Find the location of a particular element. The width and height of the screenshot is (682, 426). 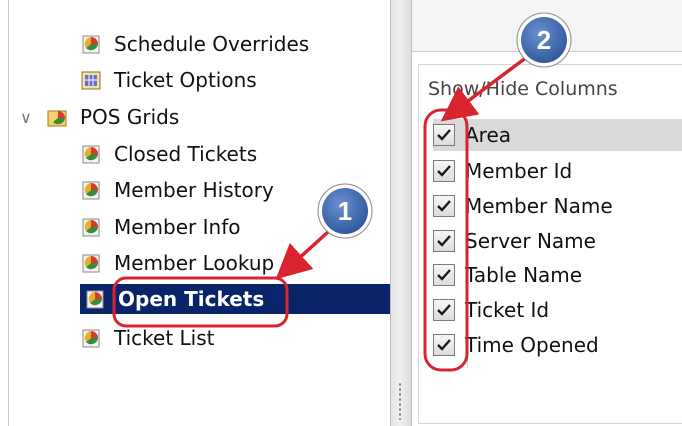

column-label: Server Name is located at coordinates (530, 241).